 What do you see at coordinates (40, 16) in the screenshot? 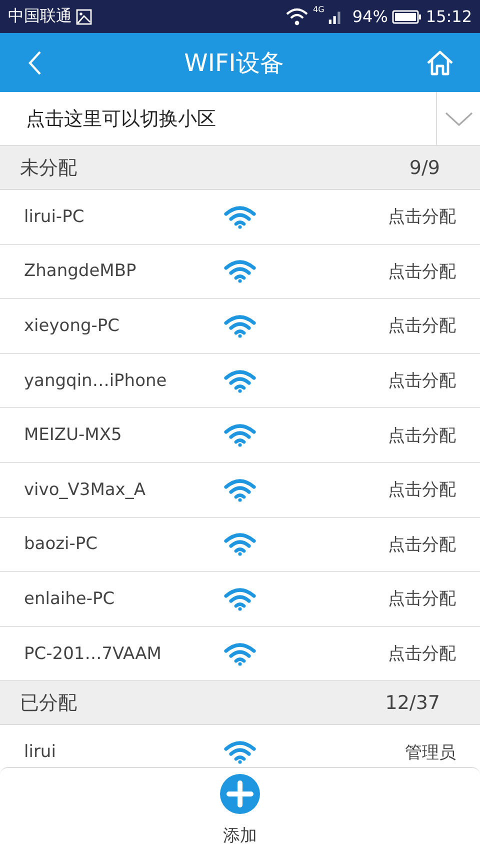
I see `carrier-name: 中国联通` at bounding box center [40, 16].